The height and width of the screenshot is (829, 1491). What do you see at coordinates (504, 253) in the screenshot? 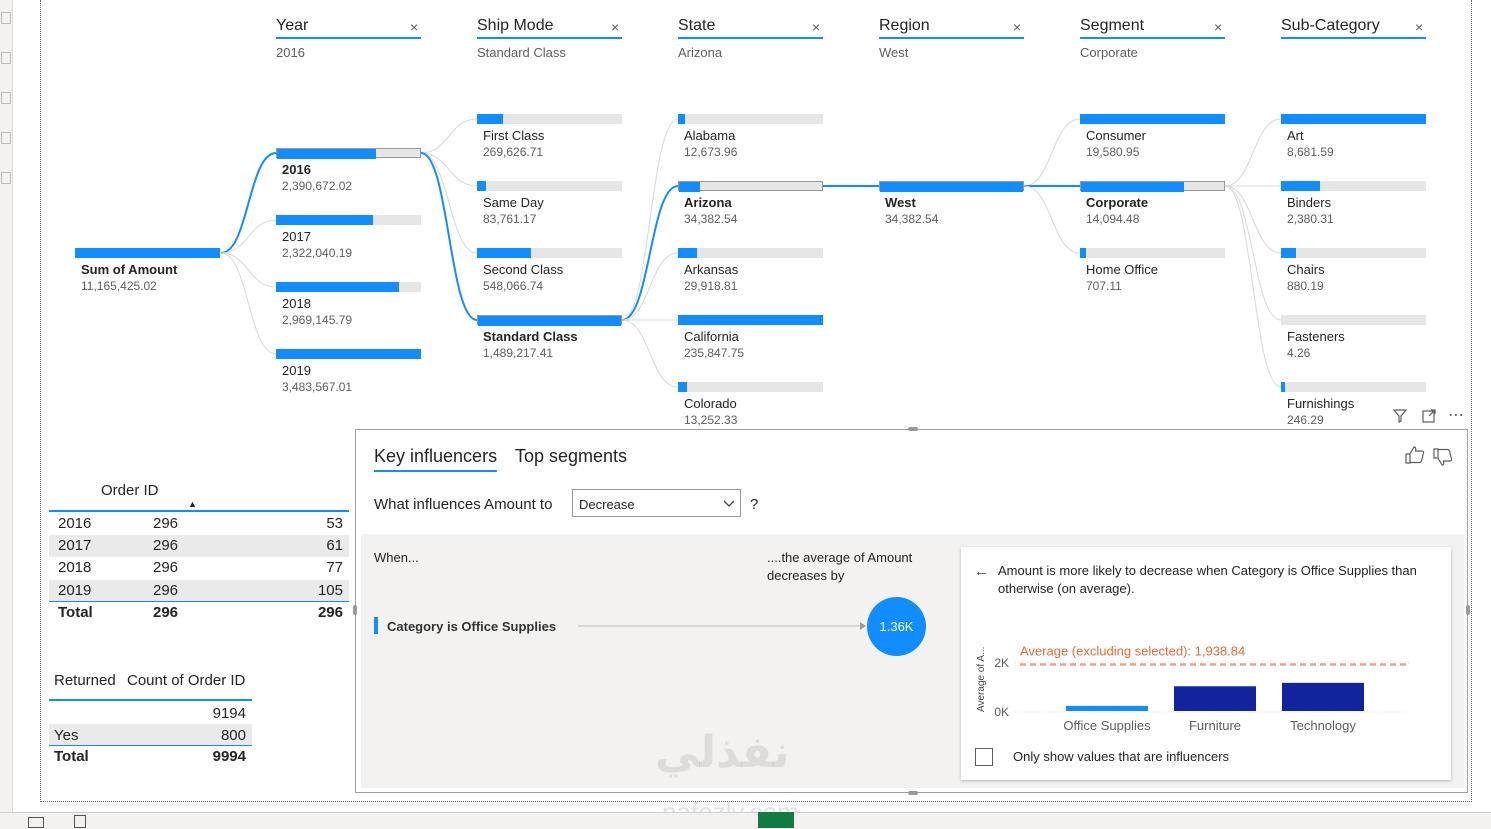
I see `ship-node-2-bar-fill` at bounding box center [504, 253].